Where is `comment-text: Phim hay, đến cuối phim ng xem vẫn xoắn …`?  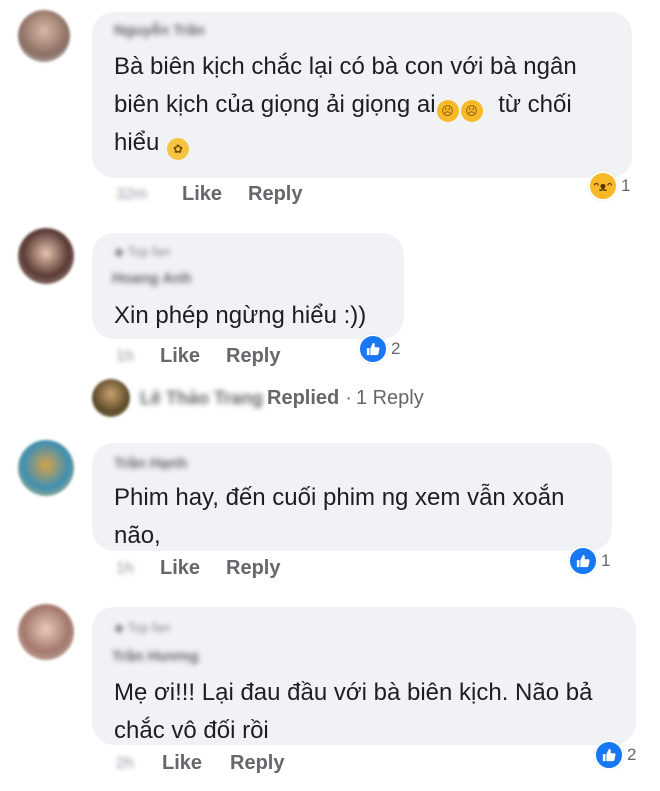
comment-text: Phim hay, đến cuối phim ng xem vẫn xoắn … is located at coordinates (359, 517).